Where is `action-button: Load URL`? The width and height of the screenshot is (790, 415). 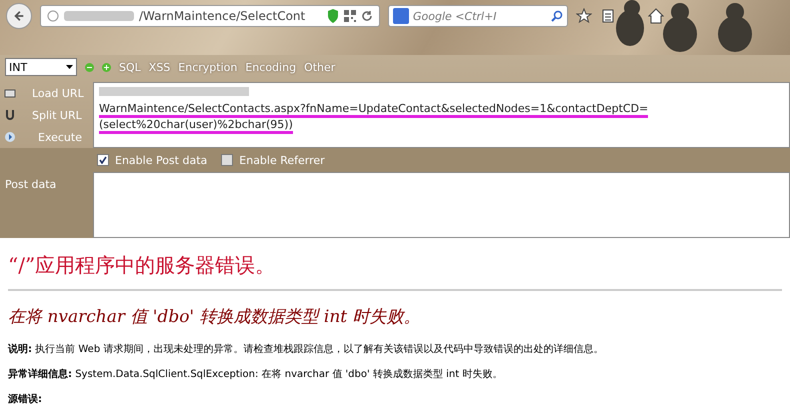
action-button: Load URL is located at coordinates (46, 93).